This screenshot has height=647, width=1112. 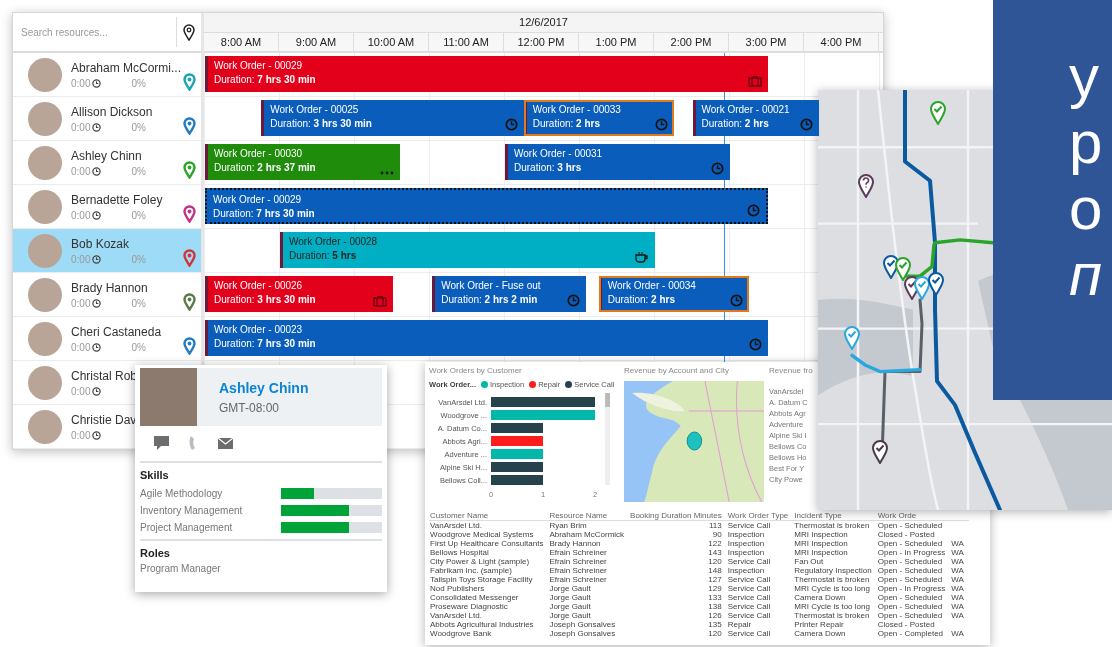 I want to click on briefcase-icon, so click(x=754, y=81).